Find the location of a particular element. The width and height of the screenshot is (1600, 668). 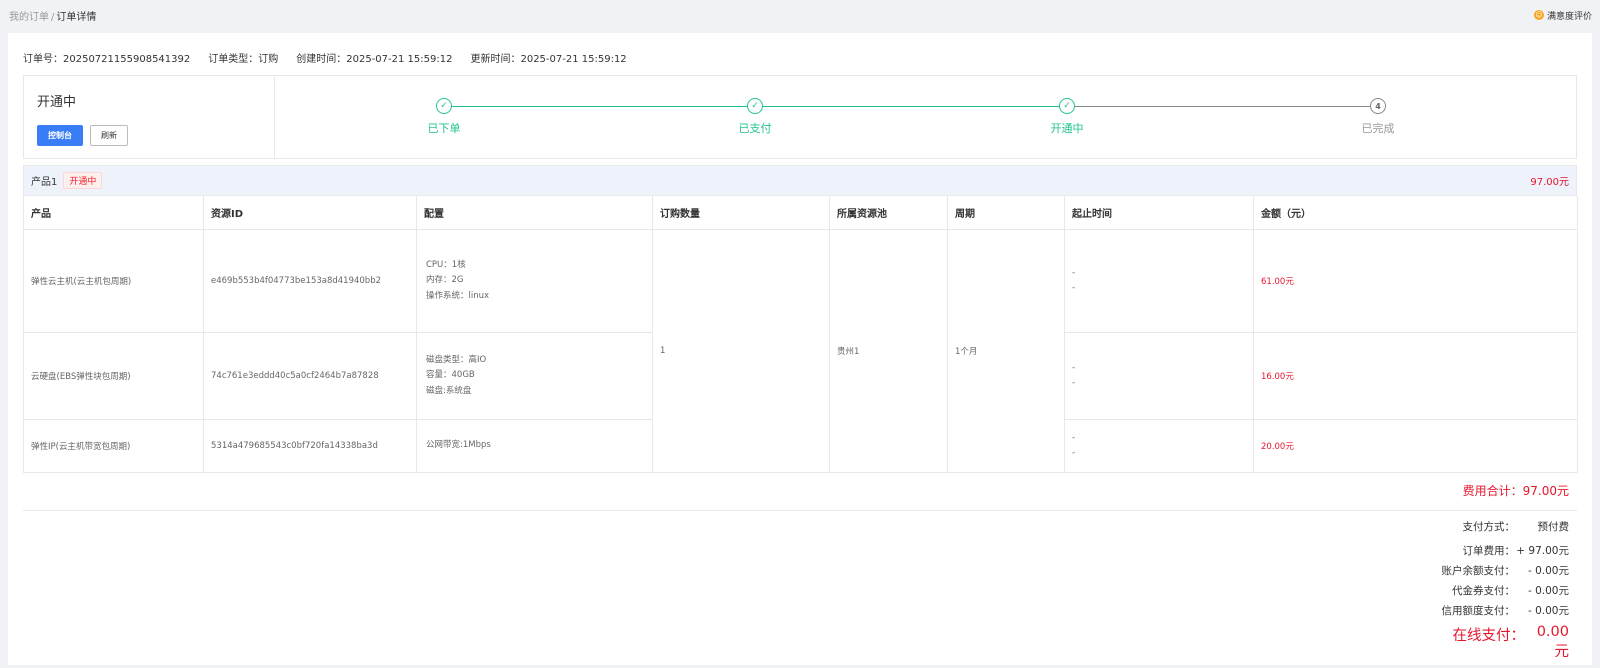

product-name: 产品1 is located at coordinates (44, 182).